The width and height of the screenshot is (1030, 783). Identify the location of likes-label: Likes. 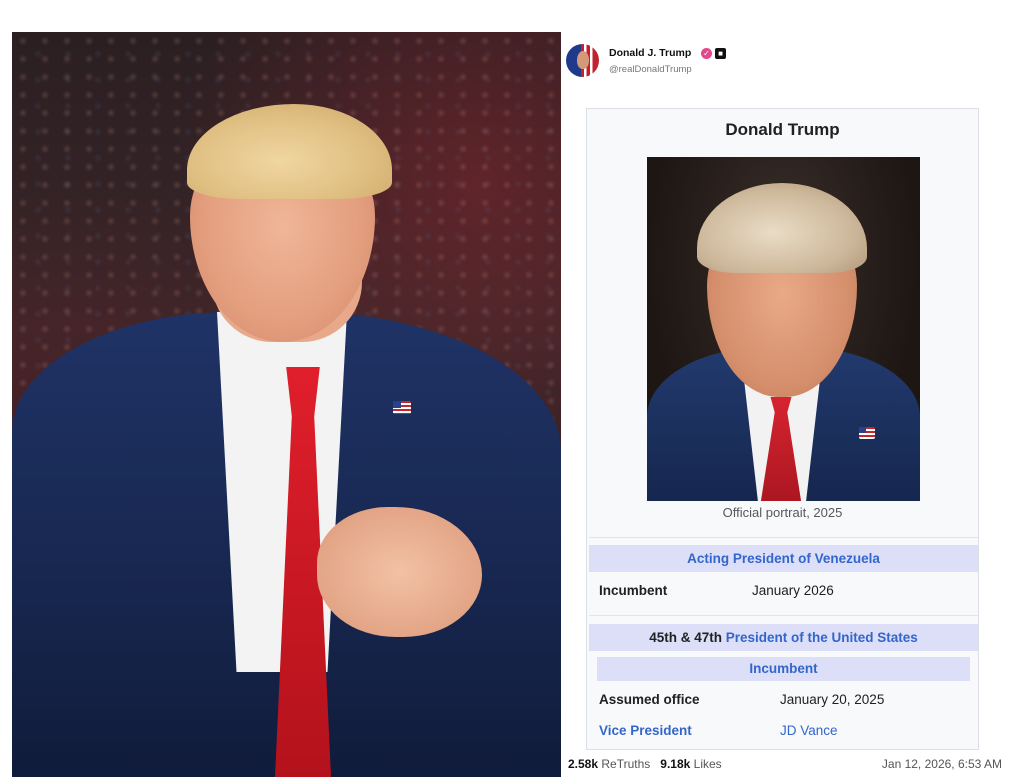
(708, 764).